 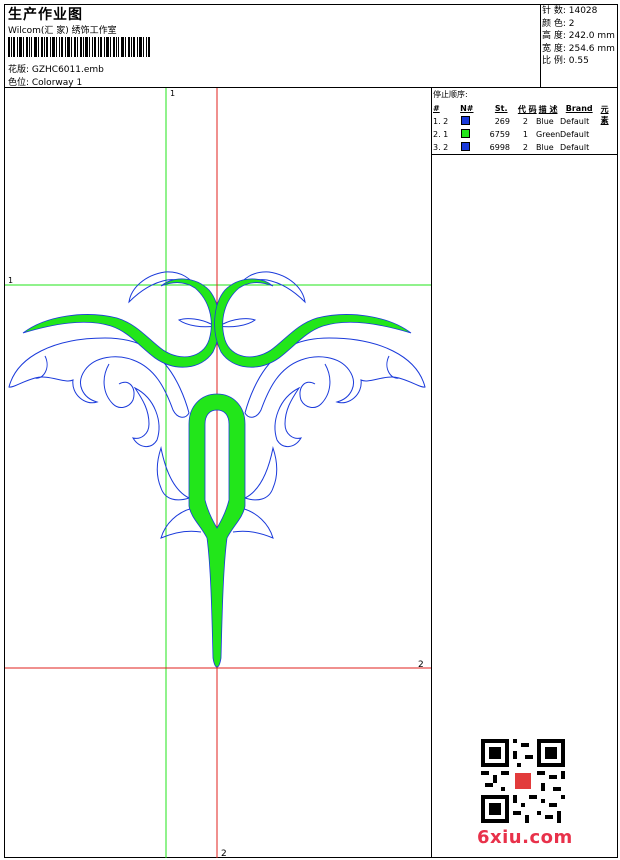 I want to click on col-element: 元 素, so click(x=604, y=115).